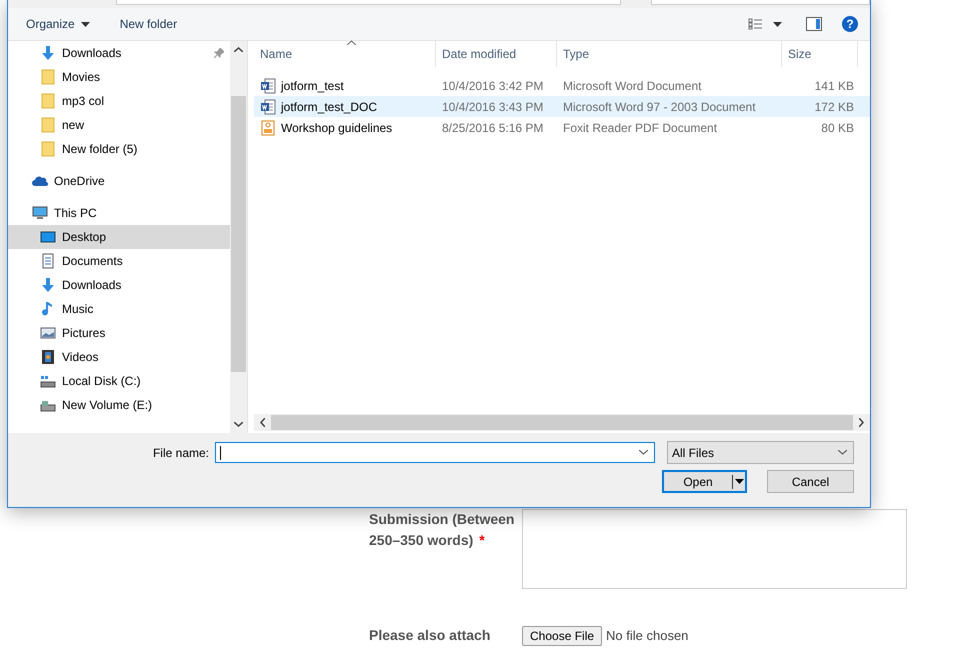  I want to click on scroll-down-icon, so click(238, 424).